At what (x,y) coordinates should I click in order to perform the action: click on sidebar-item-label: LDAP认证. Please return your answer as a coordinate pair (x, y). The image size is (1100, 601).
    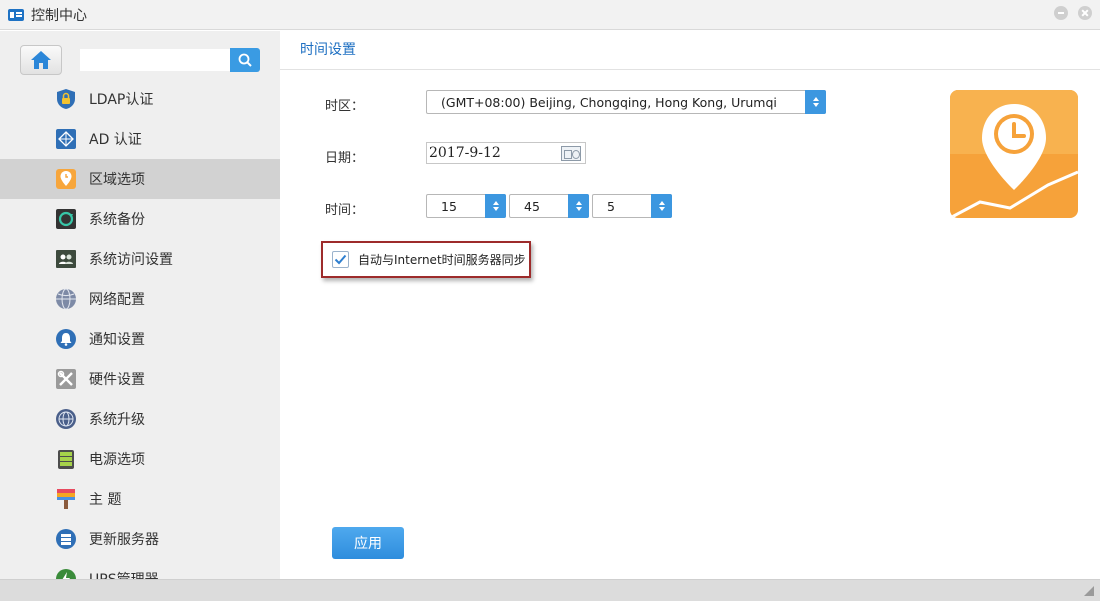
    Looking at the image, I should click on (121, 100).